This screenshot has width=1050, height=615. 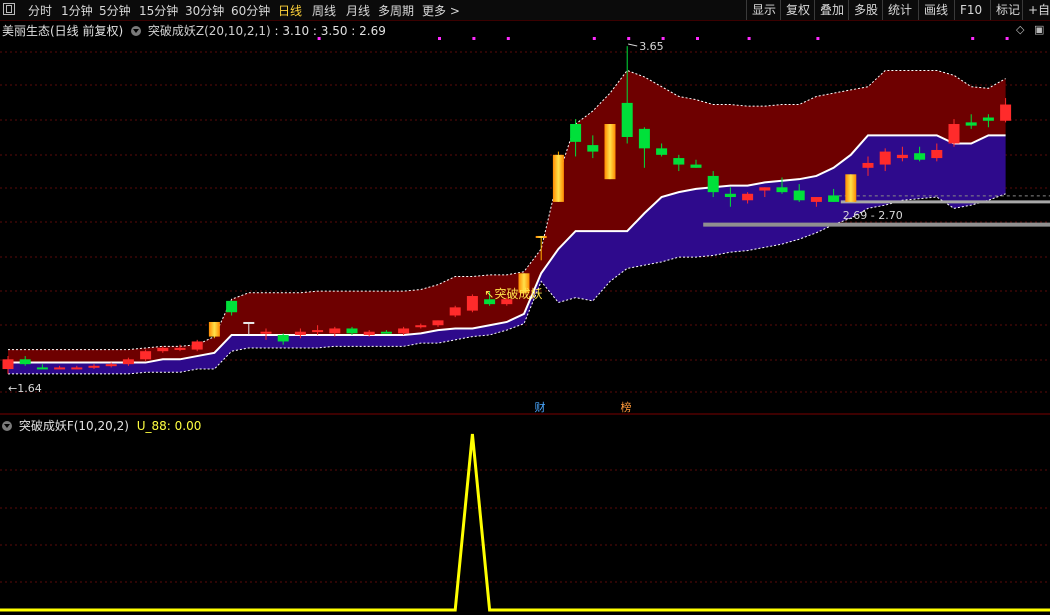 What do you see at coordinates (626, 408) in the screenshot?
I see `ranking-tag: 榜` at bounding box center [626, 408].